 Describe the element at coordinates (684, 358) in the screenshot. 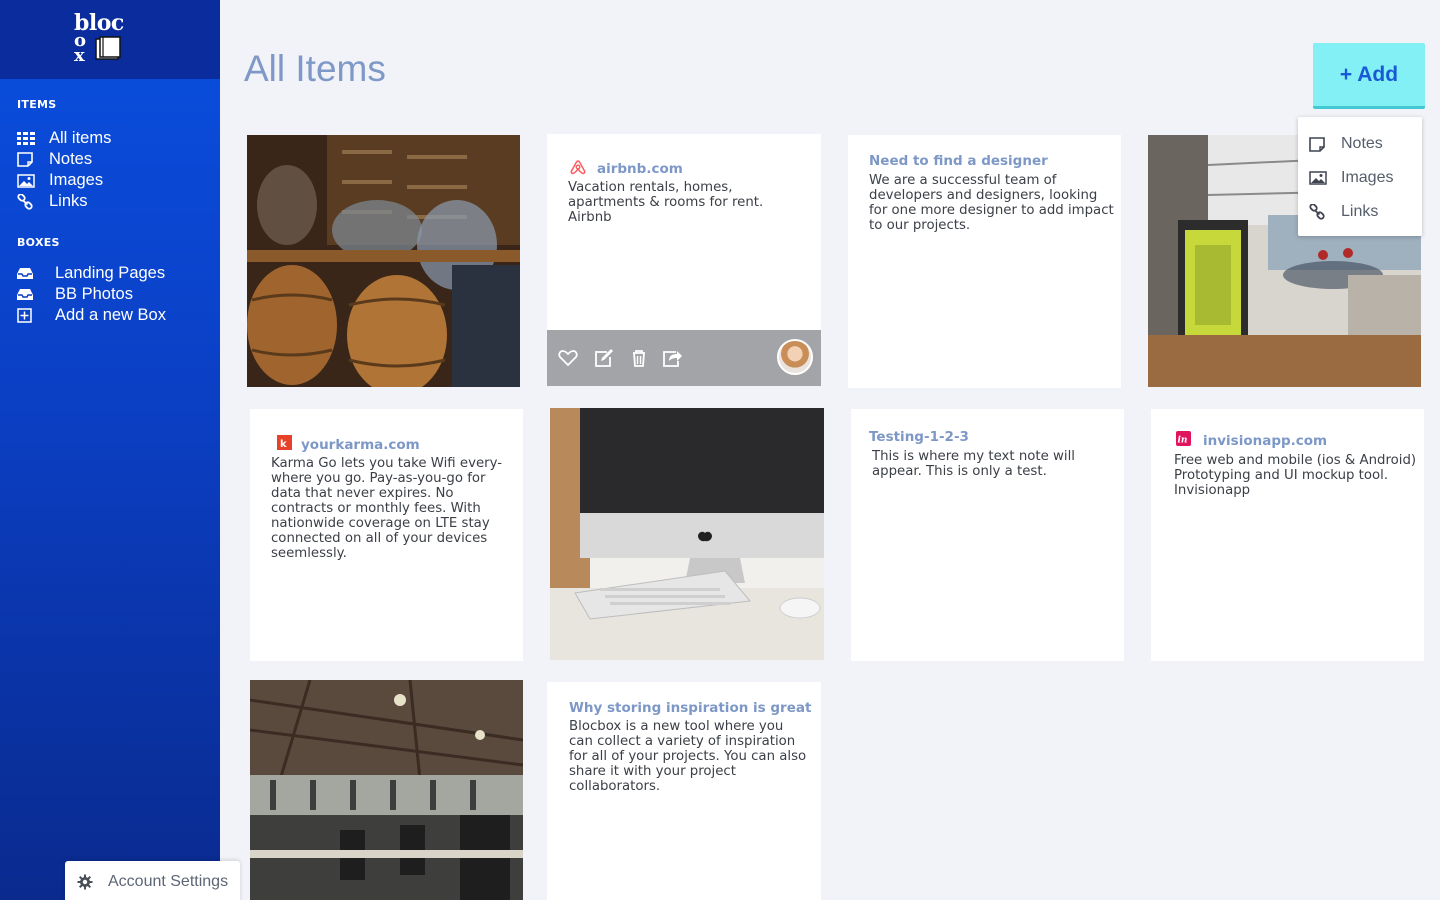

I see `card-action-bar` at that location.